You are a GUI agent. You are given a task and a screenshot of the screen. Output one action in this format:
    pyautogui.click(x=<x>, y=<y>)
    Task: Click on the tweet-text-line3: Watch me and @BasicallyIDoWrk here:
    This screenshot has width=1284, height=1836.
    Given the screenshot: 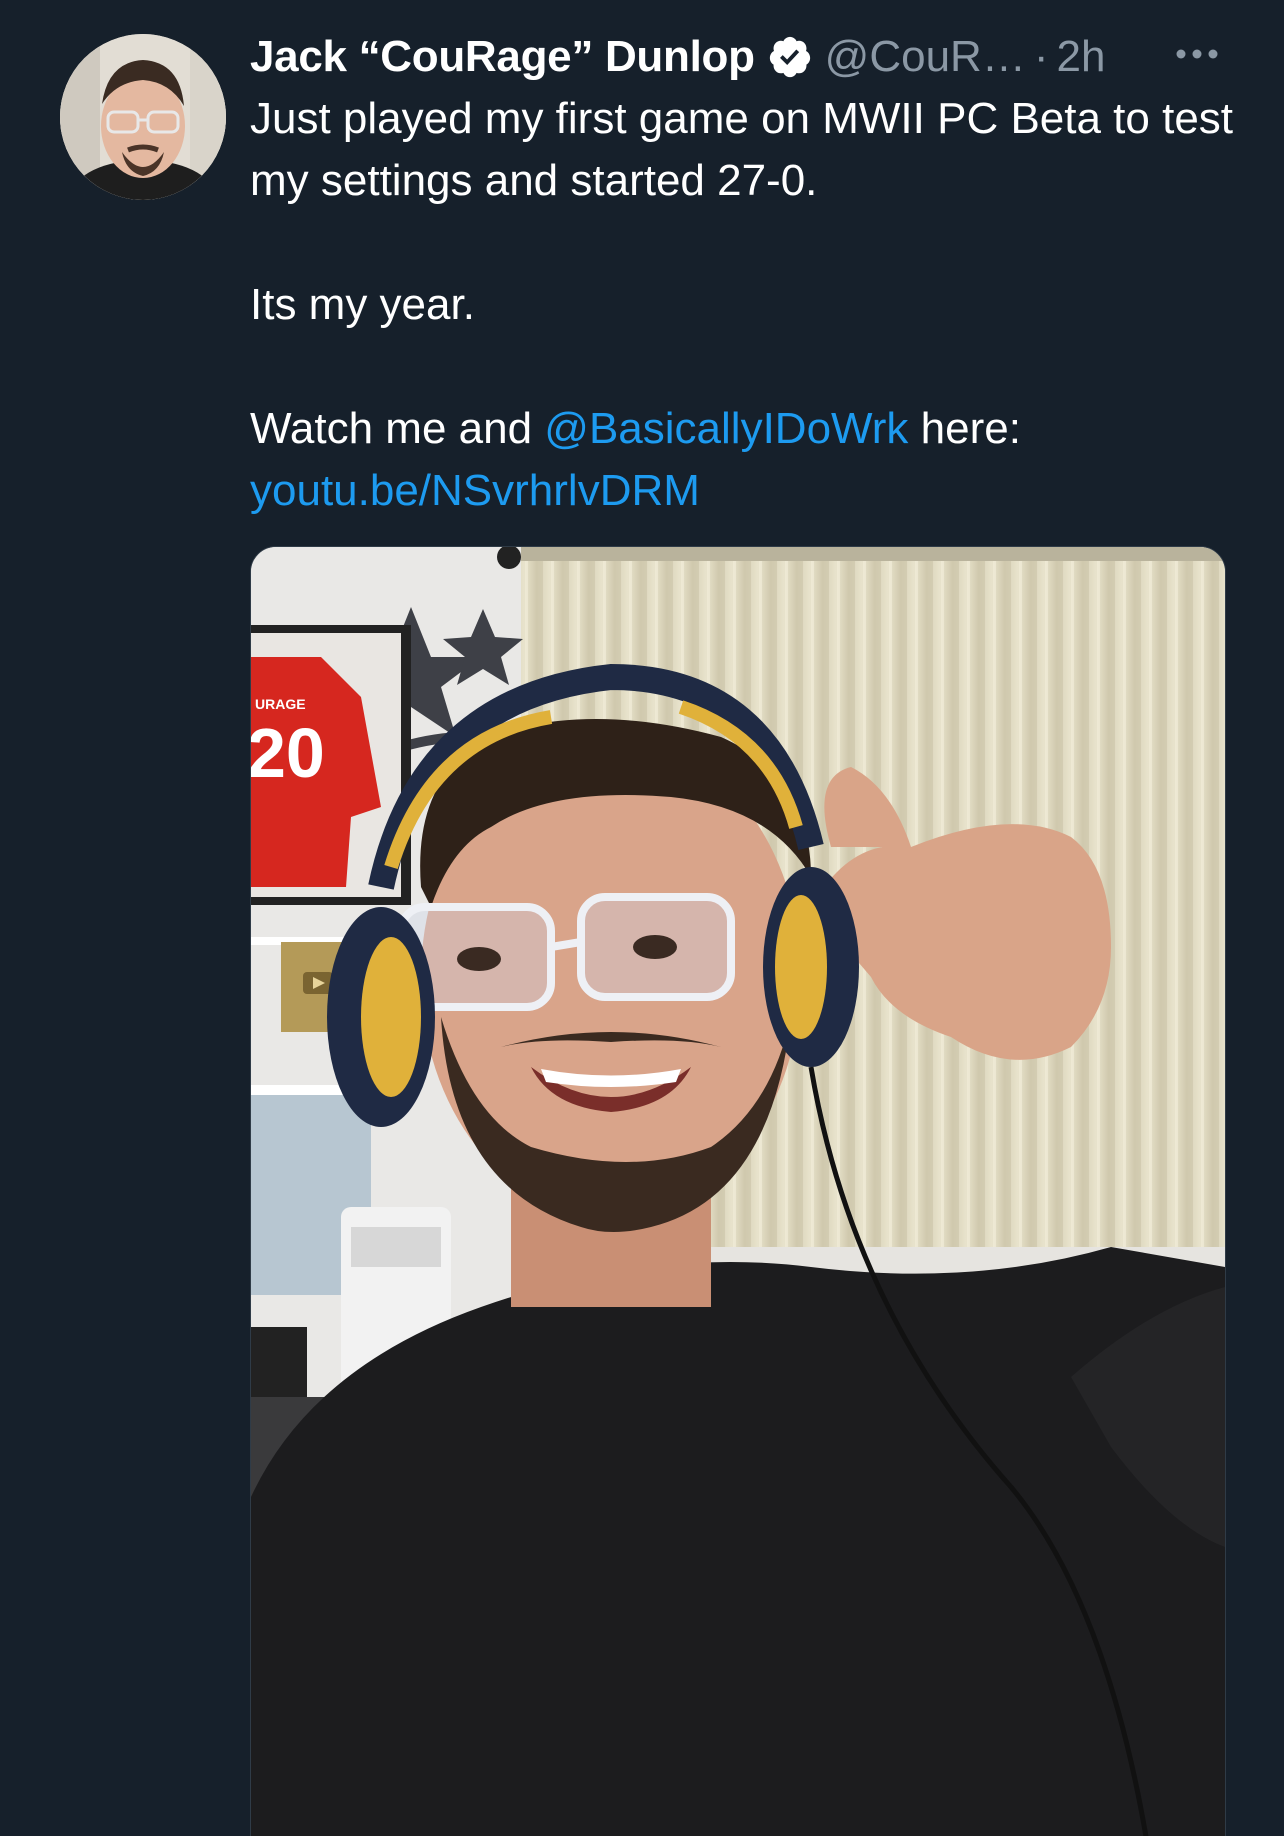 What is the action you would take?
    pyautogui.click(x=750, y=429)
    